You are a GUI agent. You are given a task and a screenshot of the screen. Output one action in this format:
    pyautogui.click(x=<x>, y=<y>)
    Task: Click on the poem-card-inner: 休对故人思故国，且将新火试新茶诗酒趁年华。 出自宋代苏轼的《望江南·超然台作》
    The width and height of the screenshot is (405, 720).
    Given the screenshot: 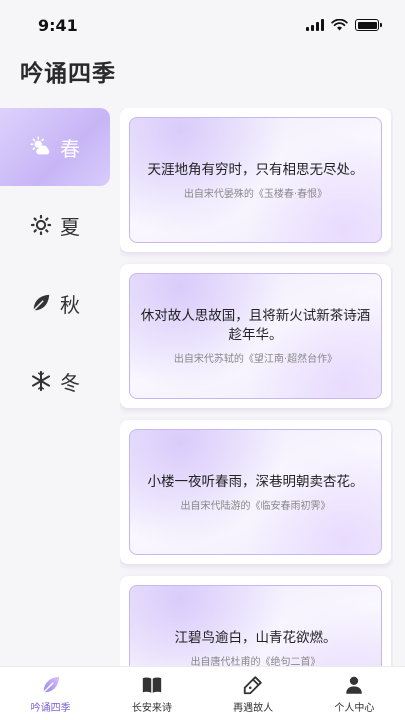 What is the action you would take?
    pyautogui.click(x=255, y=336)
    